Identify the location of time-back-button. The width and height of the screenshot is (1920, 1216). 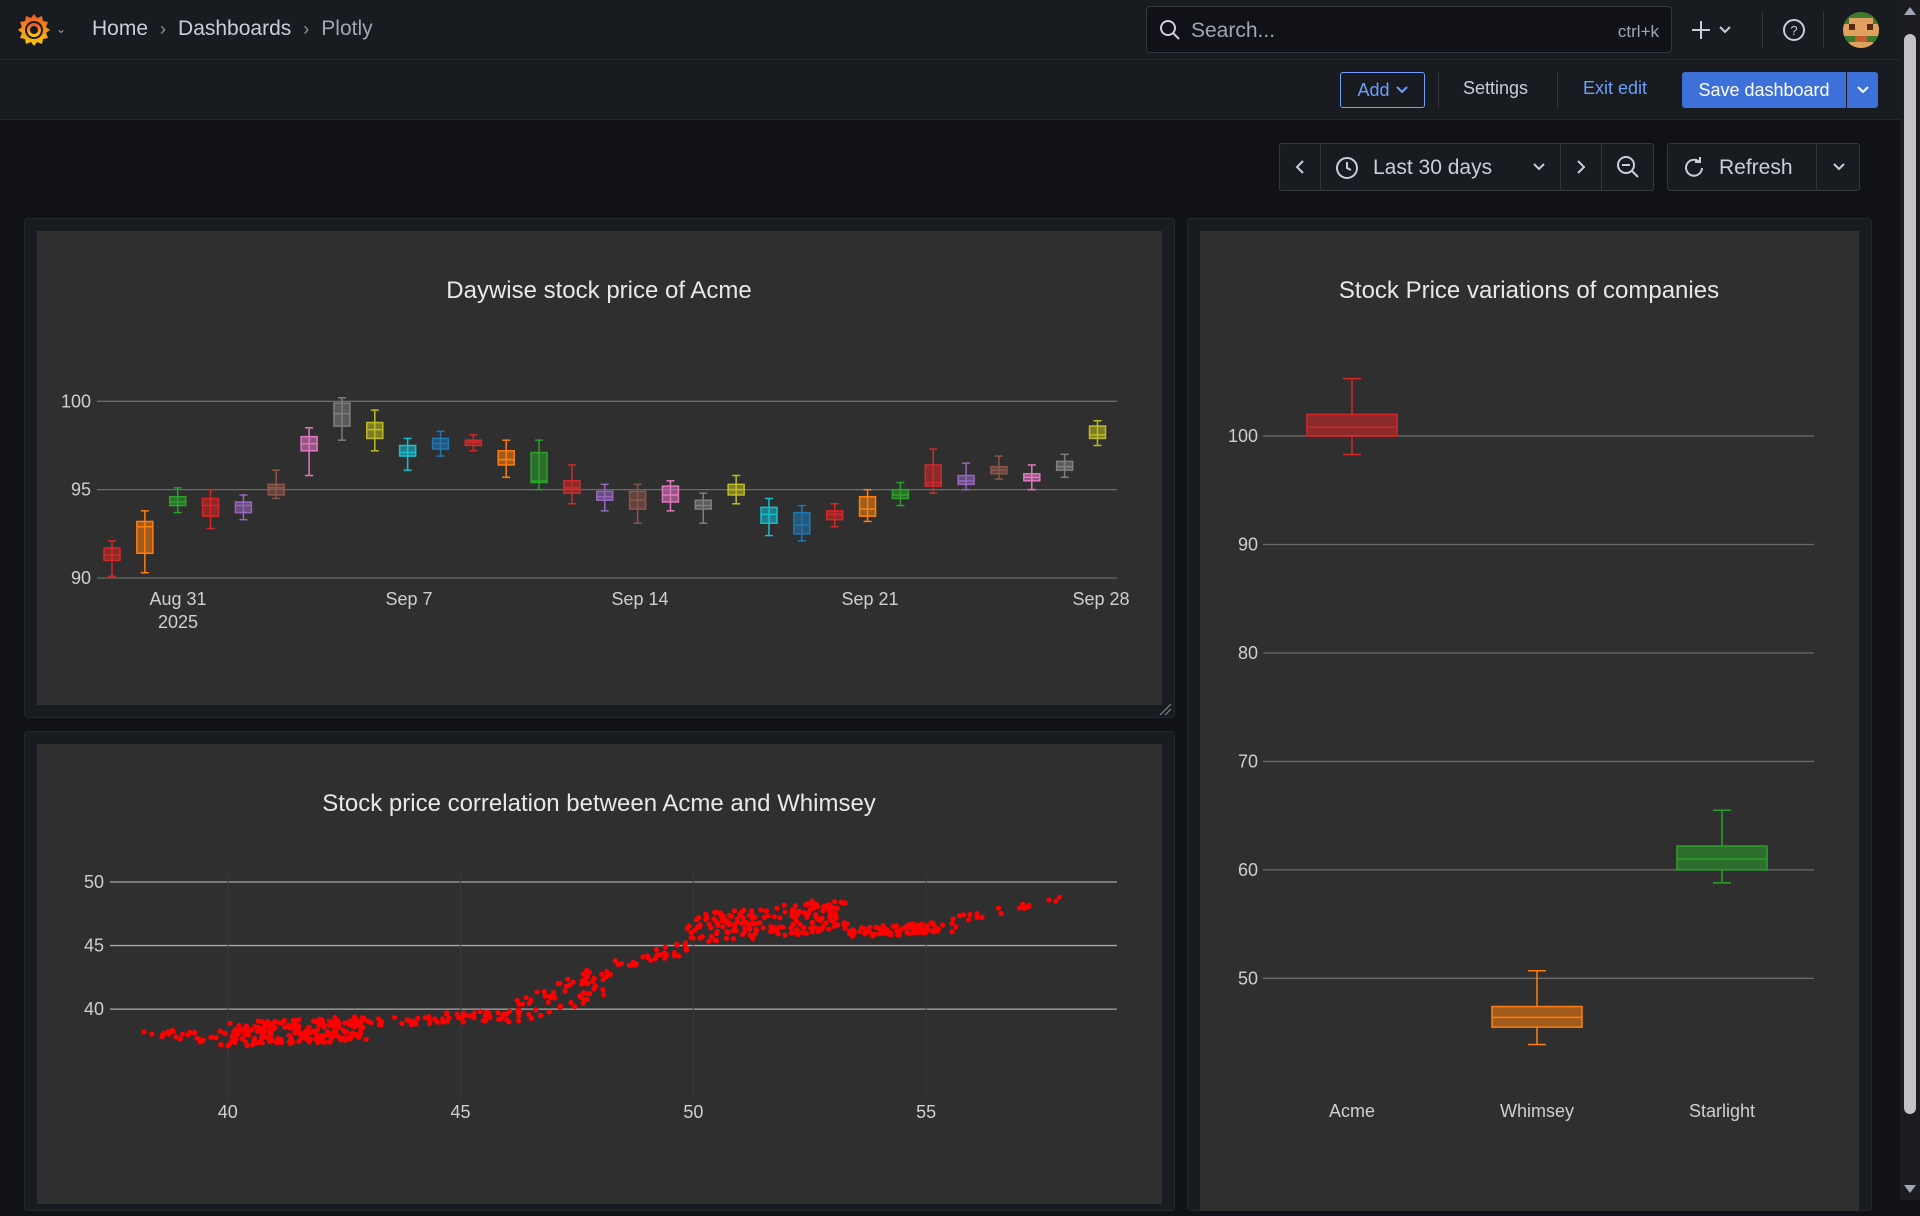
(1300, 167).